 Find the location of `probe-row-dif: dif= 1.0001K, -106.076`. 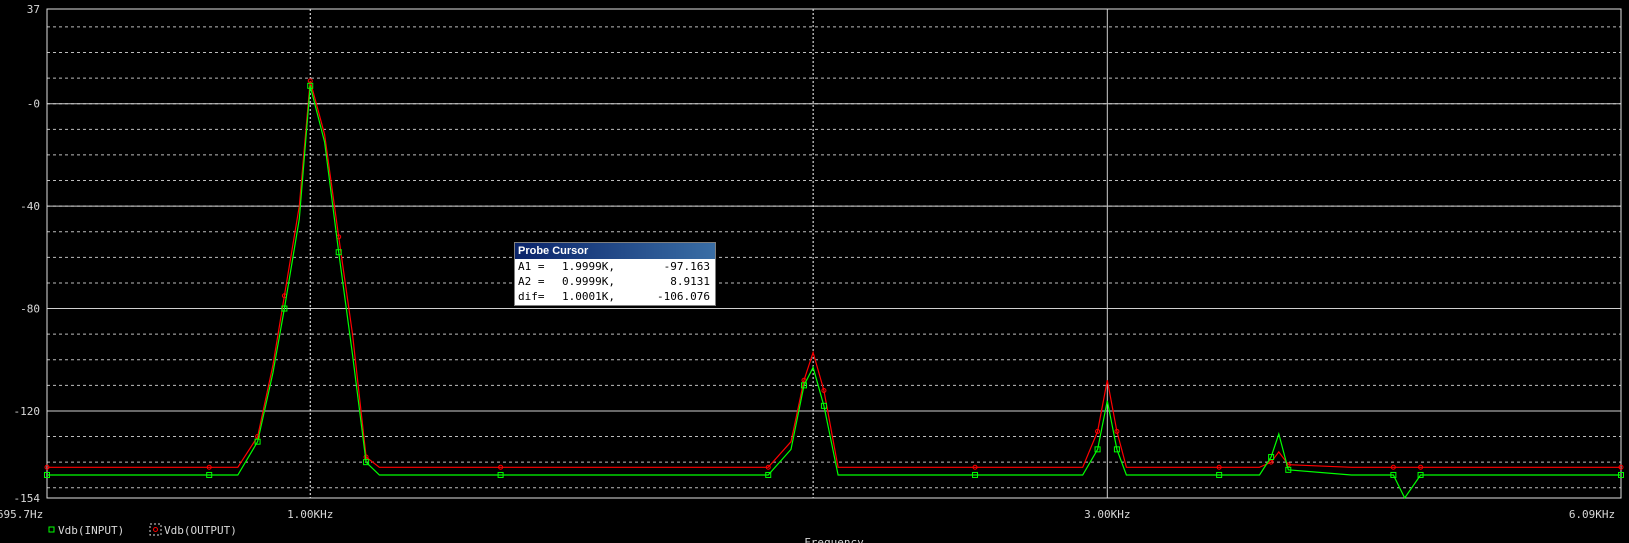

probe-row-dif: dif= 1.0001K, -106.076 is located at coordinates (615, 296).